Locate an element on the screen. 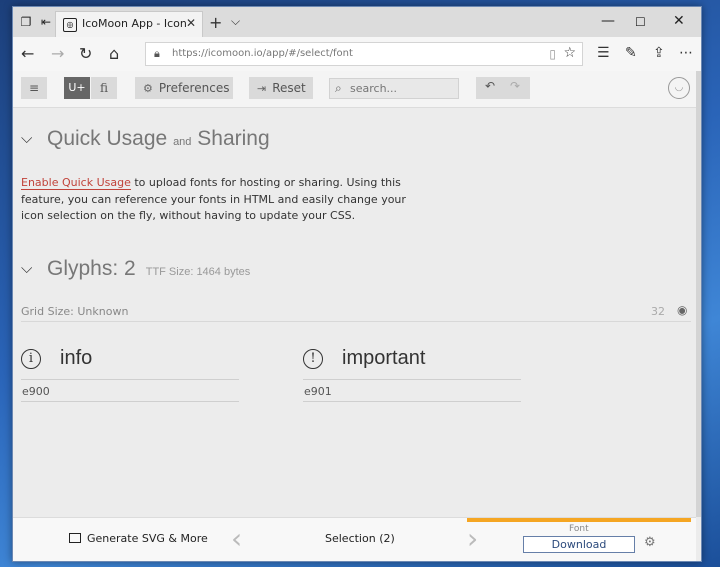 The width and height of the screenshot is (720, 567). grid-size-label: Grid Size: Unknown is located at coordinates (75, 311).